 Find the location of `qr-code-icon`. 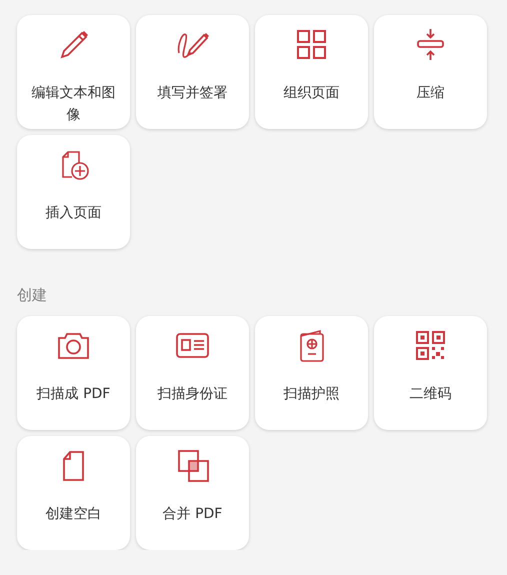

qr-code-icon is located at coordinates (430, 345).